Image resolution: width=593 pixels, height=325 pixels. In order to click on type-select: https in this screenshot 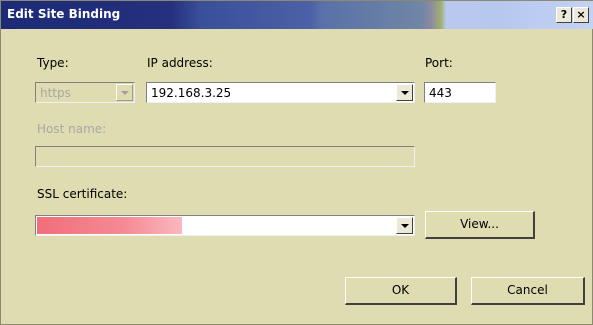, I will do `click(85, 92)`.